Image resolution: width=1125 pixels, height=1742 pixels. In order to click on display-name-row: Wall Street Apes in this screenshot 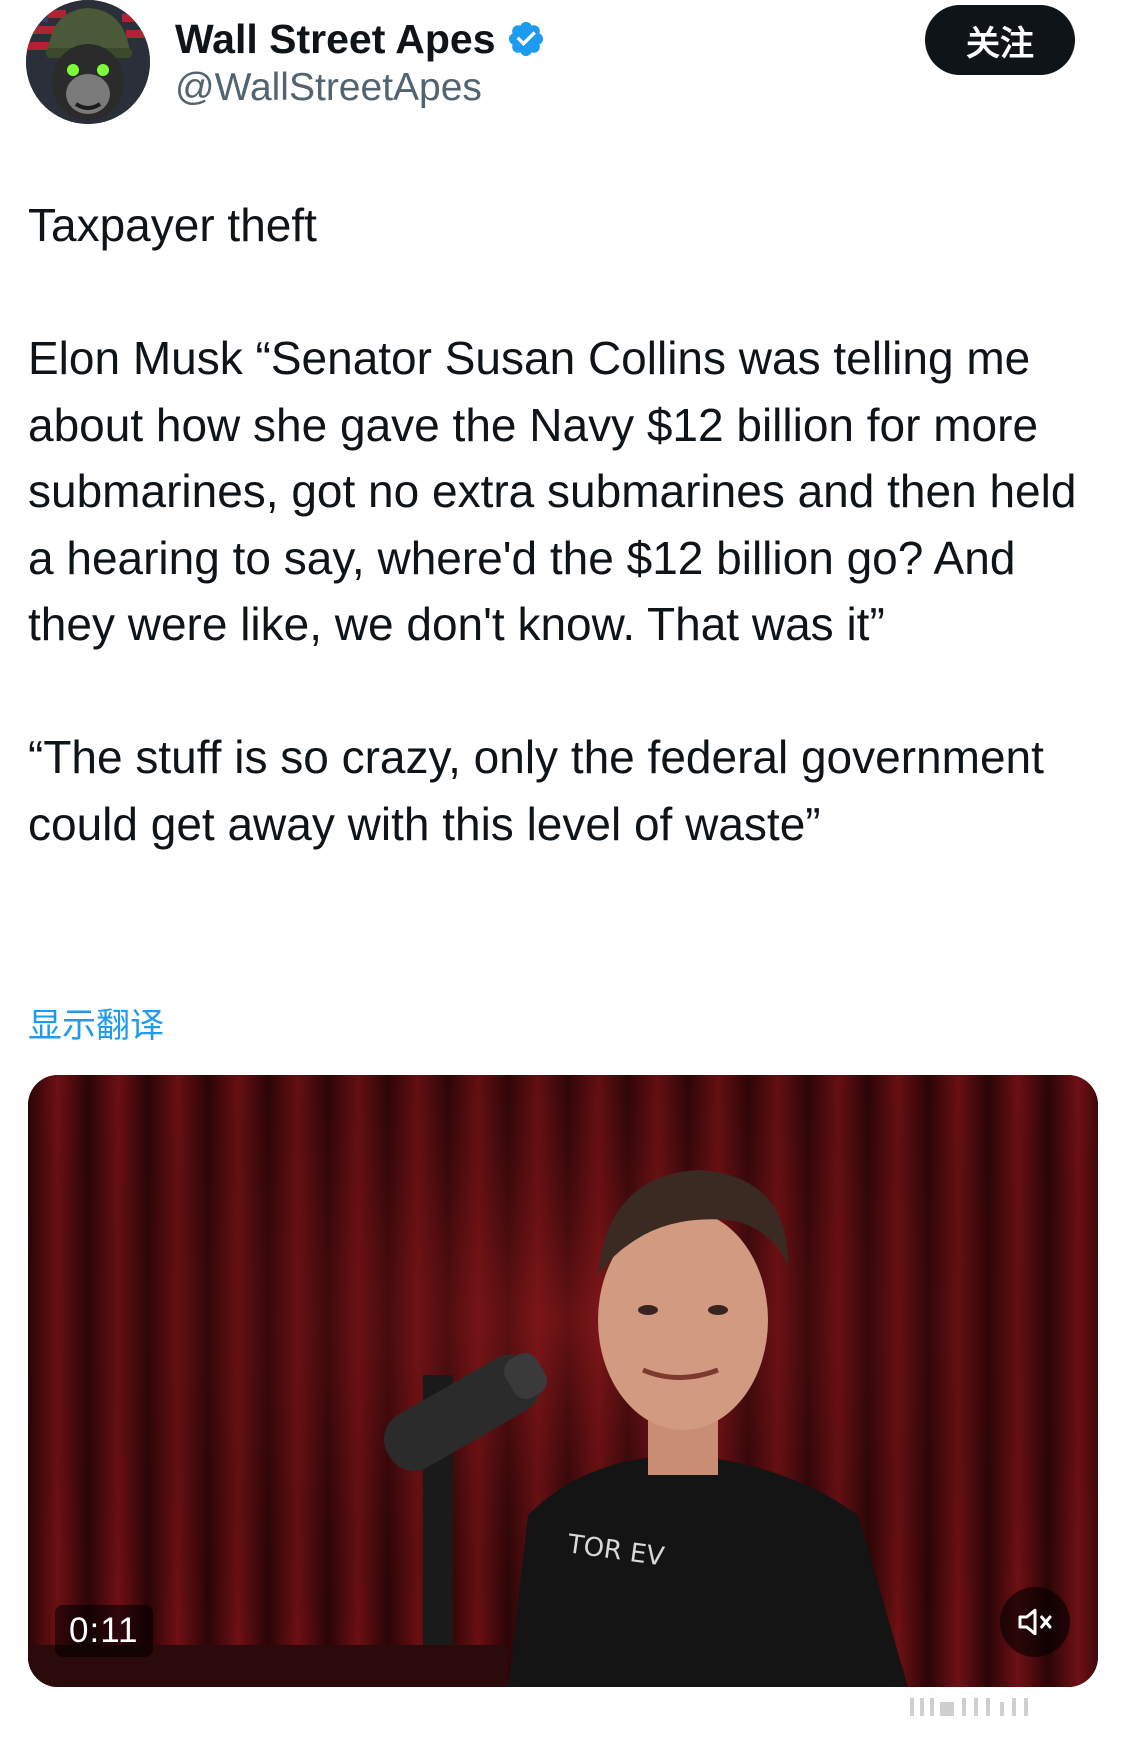, I will do `click(360, 39)`.